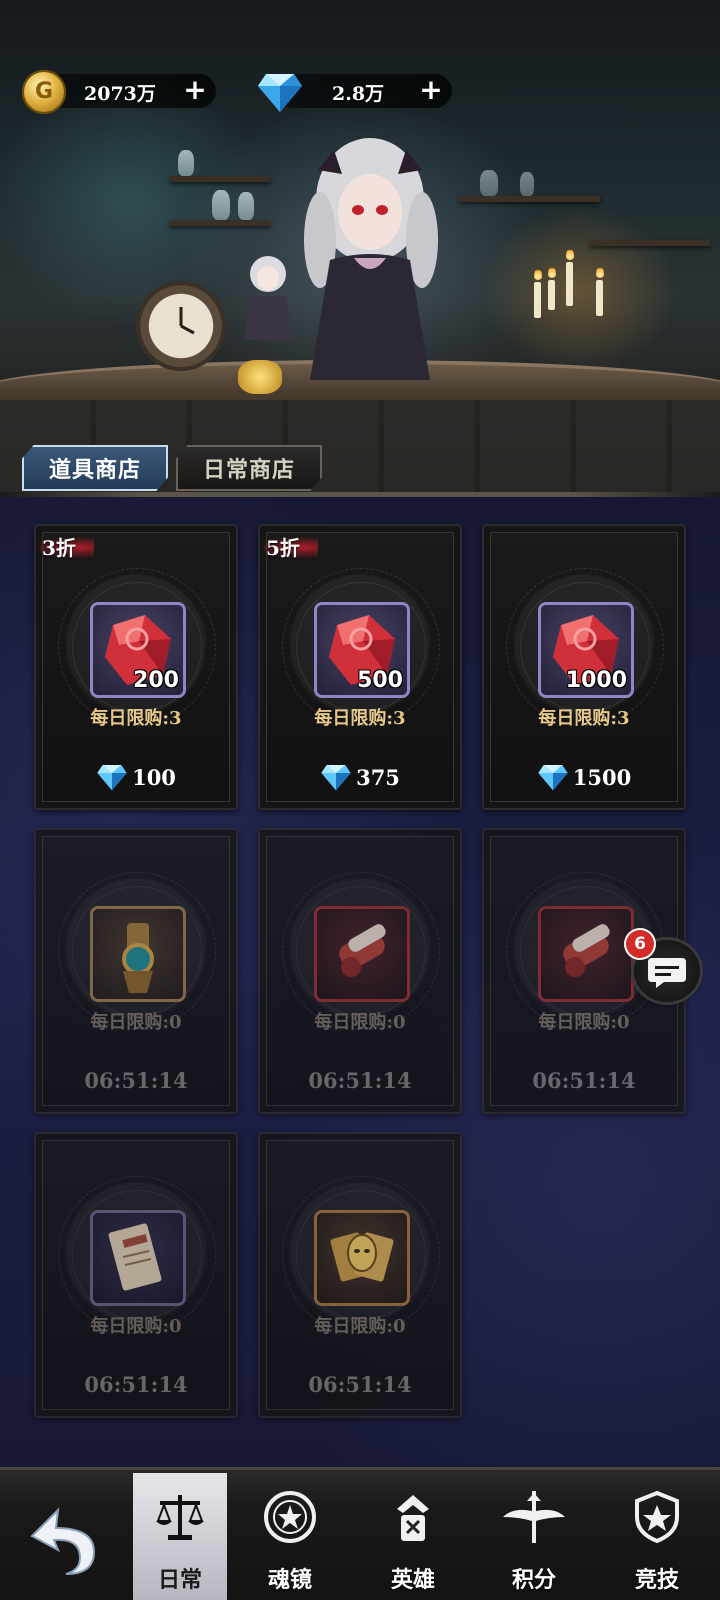 The image size is (720, 1600). I want to click on gem-amount: 2.8万, so click(358, 94).